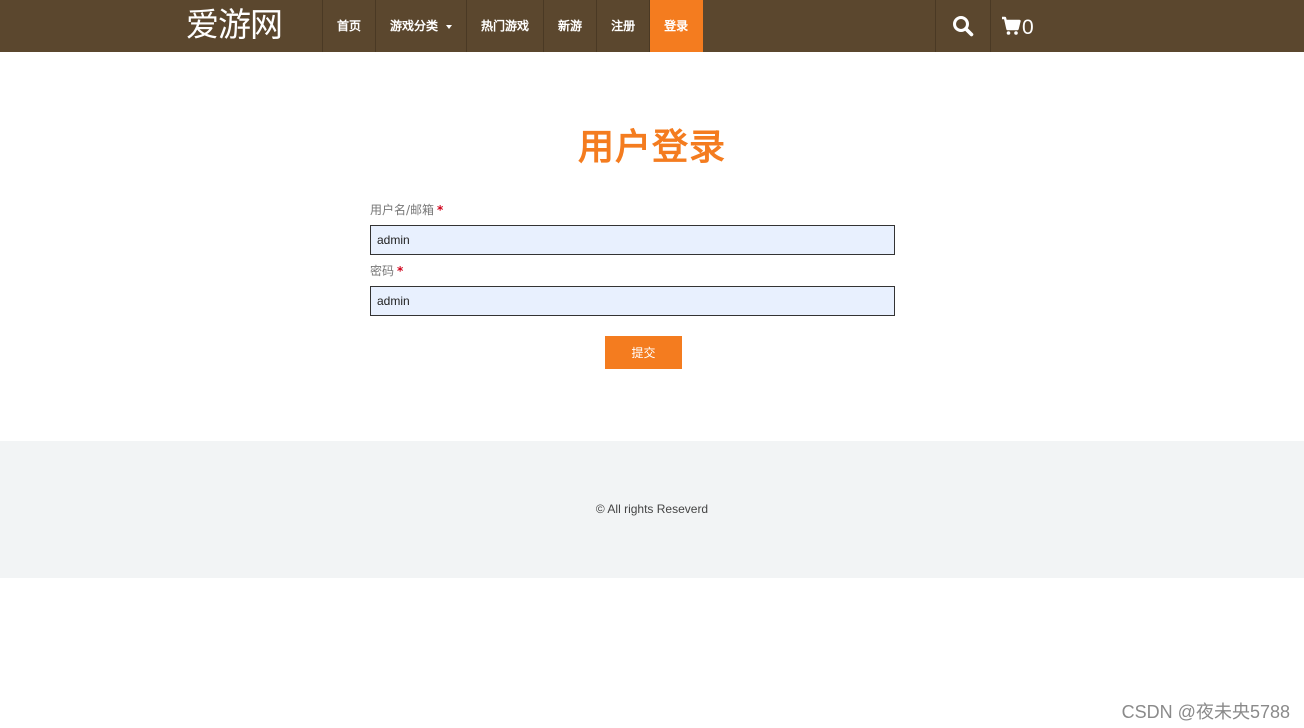 The image size is (1304, 728). I want to click on site-logo: 爱游网, so click(234, 26).